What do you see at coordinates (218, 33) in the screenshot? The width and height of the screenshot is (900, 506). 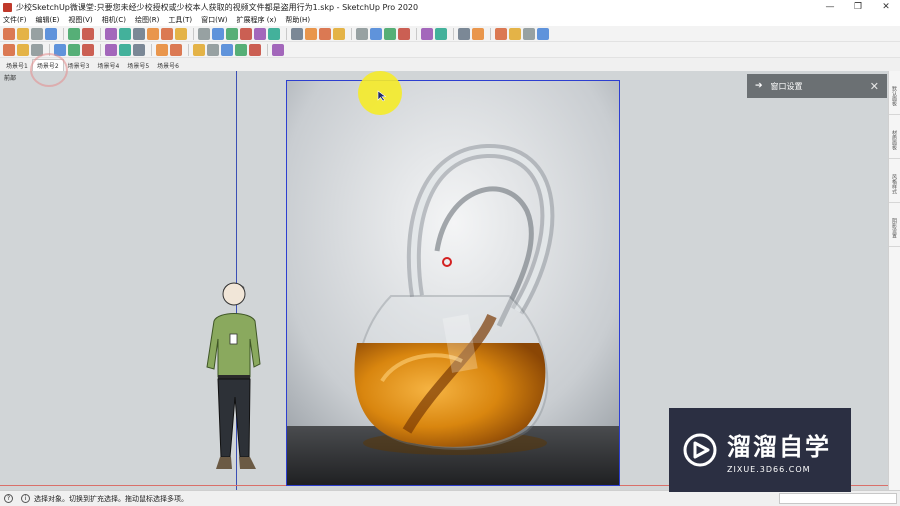 I see `copy-icon` at bounding box center [218, 33].